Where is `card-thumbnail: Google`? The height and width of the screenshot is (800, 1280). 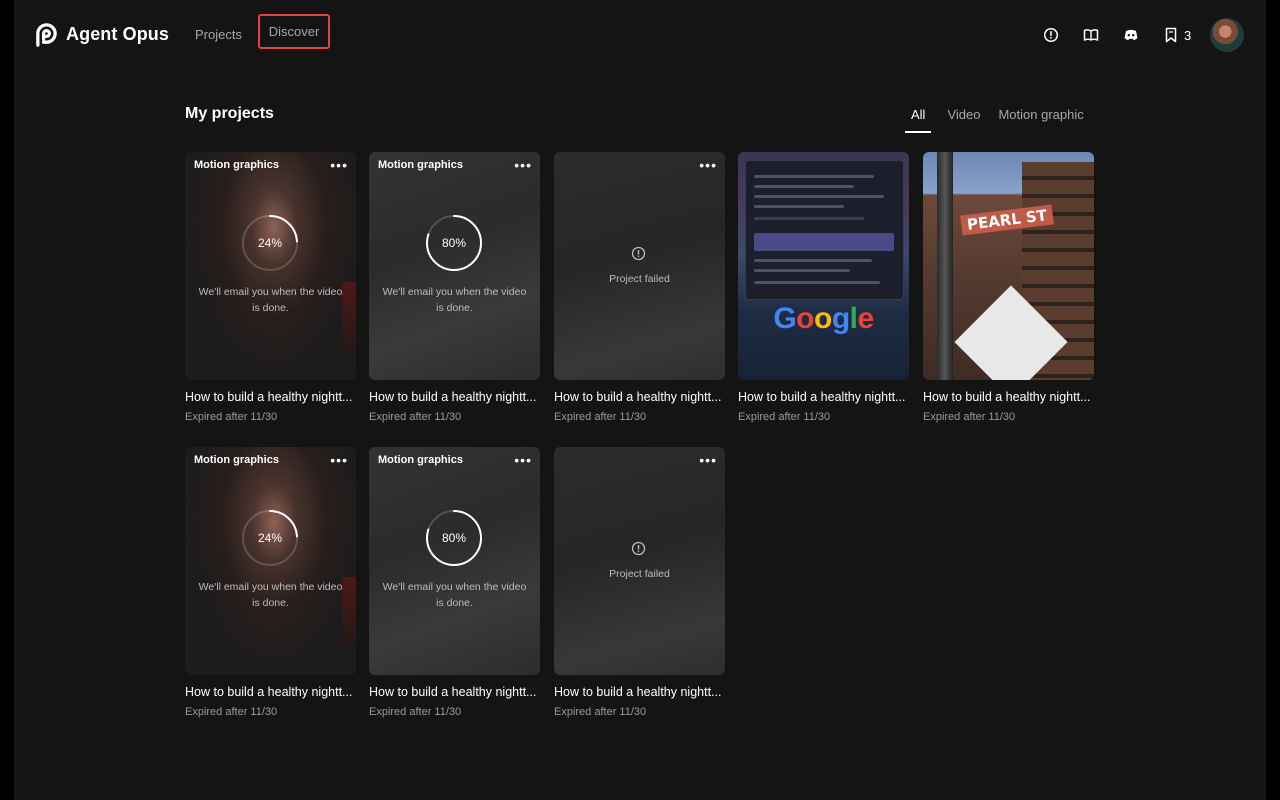
card-thumbnail: Google is located at coordinates (823, 266).